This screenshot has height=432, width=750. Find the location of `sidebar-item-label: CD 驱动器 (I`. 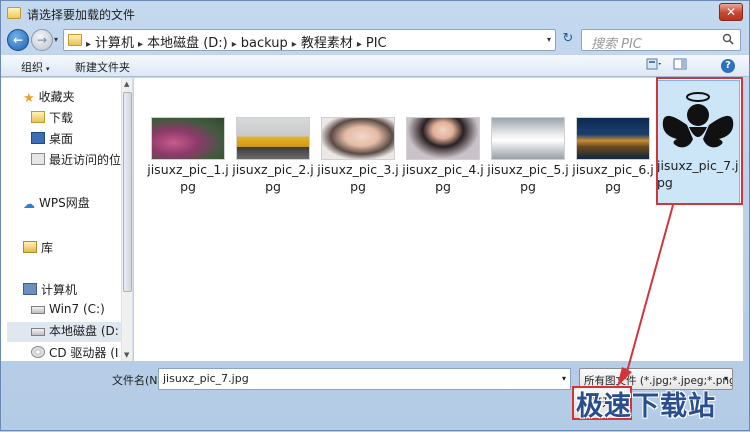

sidebar-item-label: CD 驱动器 (I is located at coordinates (84, 353).